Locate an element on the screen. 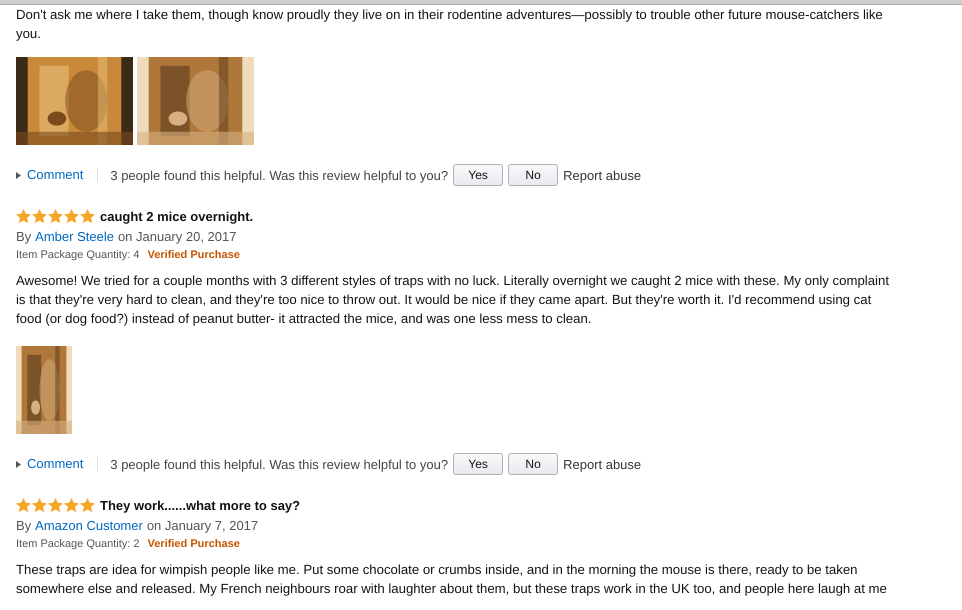 Image resolution: width=962 pixels, height=610 pixels. review-date: on January 7, 2017 is located at coordinates (202, 526).